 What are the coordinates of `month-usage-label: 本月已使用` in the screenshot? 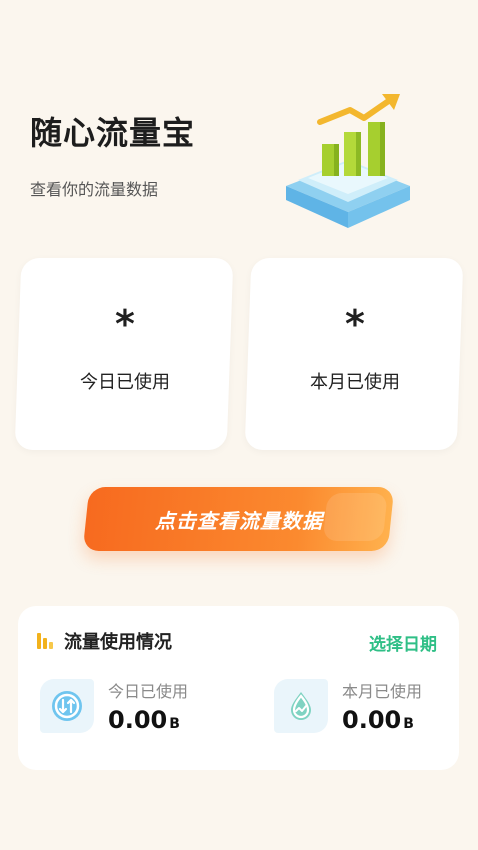 It's located at (354, 382).